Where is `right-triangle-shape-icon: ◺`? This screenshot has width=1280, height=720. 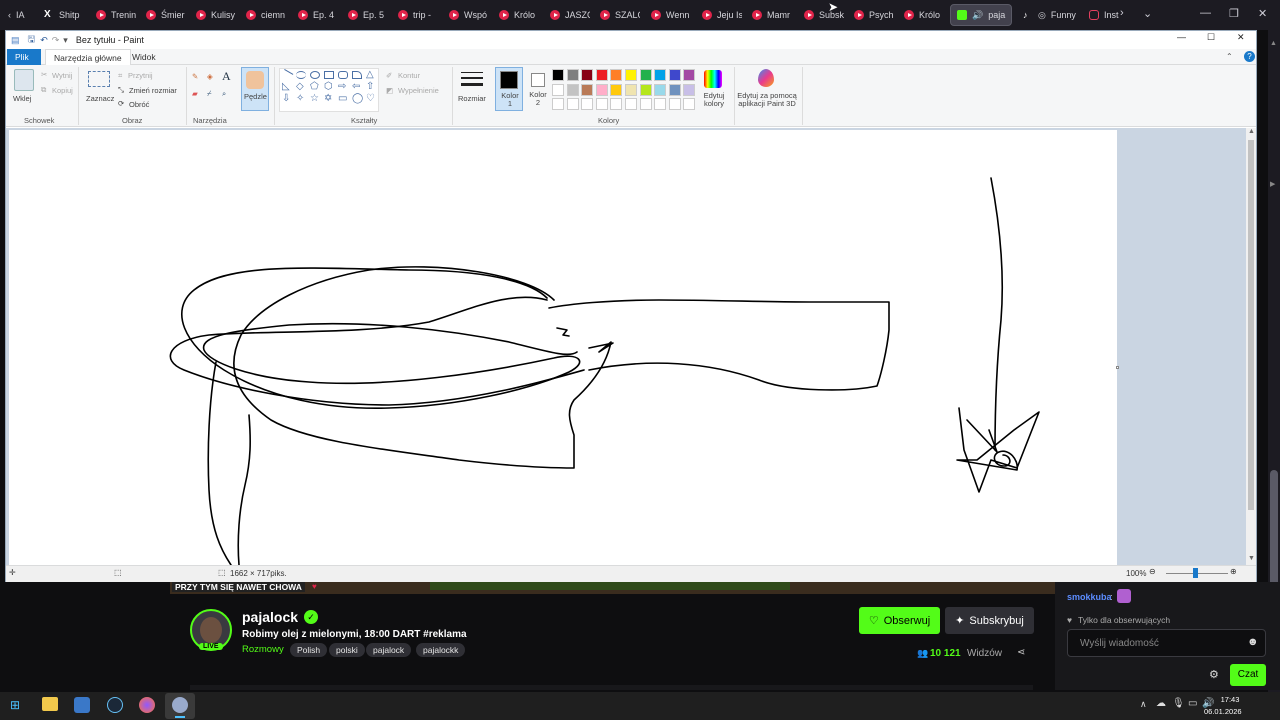 right-triangle-shape-icon: ◺ is located at coordinates (286, 86).